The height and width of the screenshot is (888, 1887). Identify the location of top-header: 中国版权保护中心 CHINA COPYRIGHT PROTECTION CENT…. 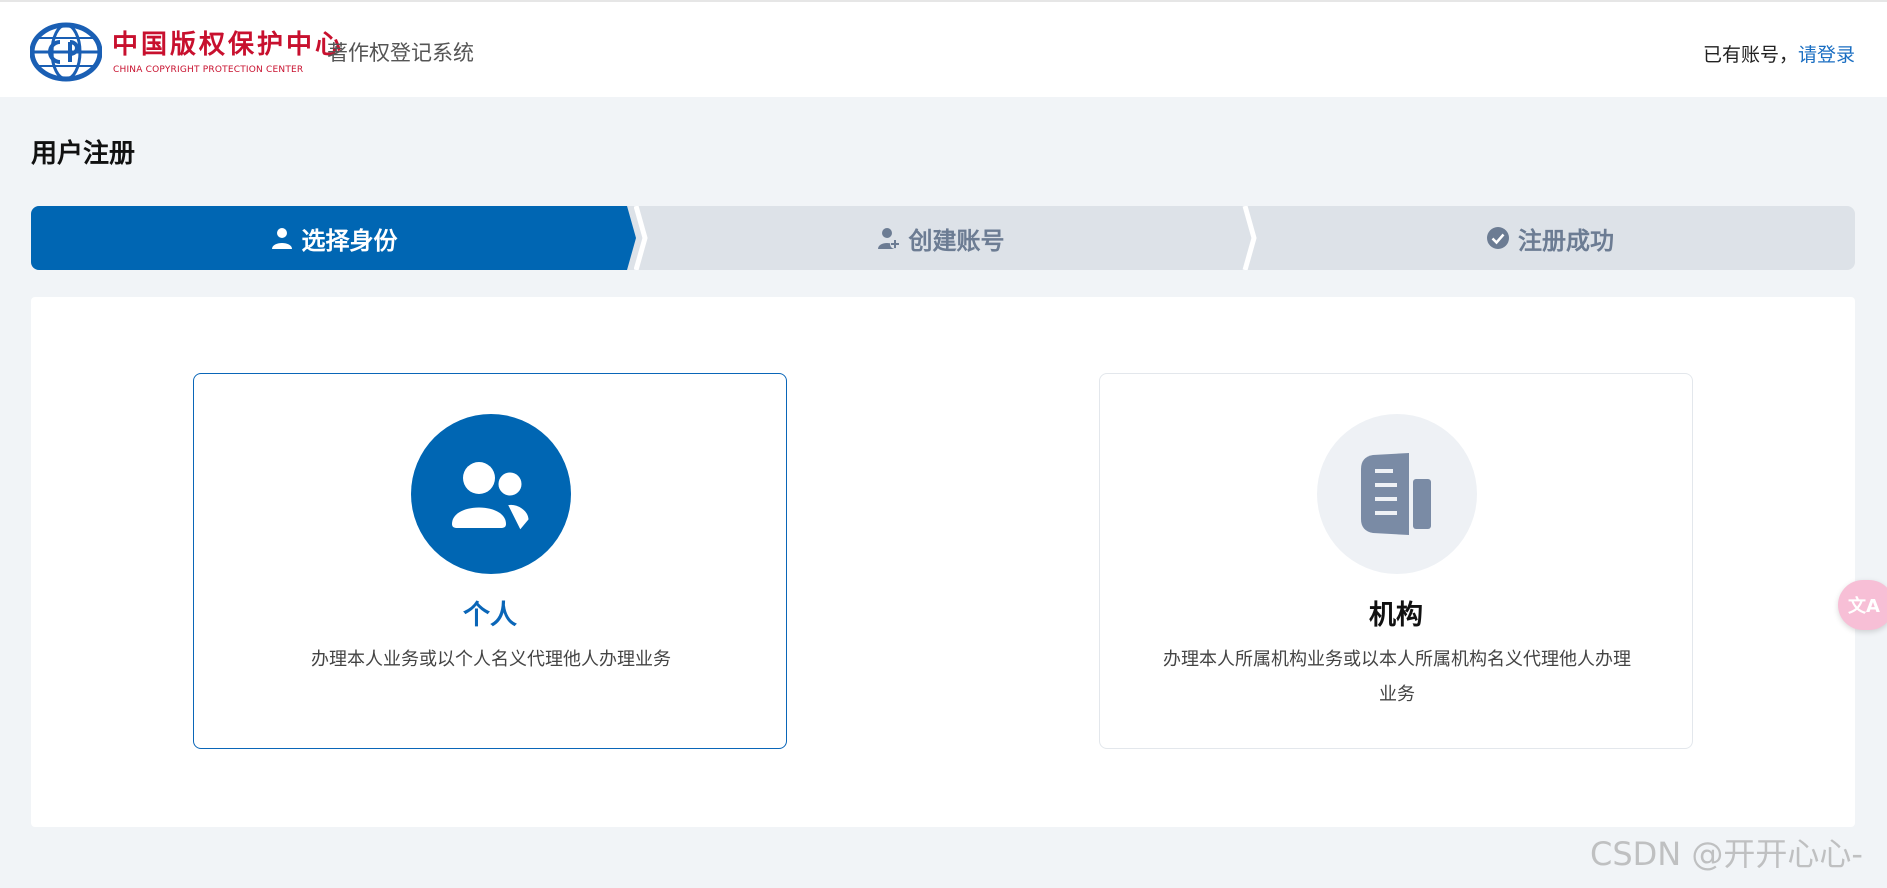
(943, 48).